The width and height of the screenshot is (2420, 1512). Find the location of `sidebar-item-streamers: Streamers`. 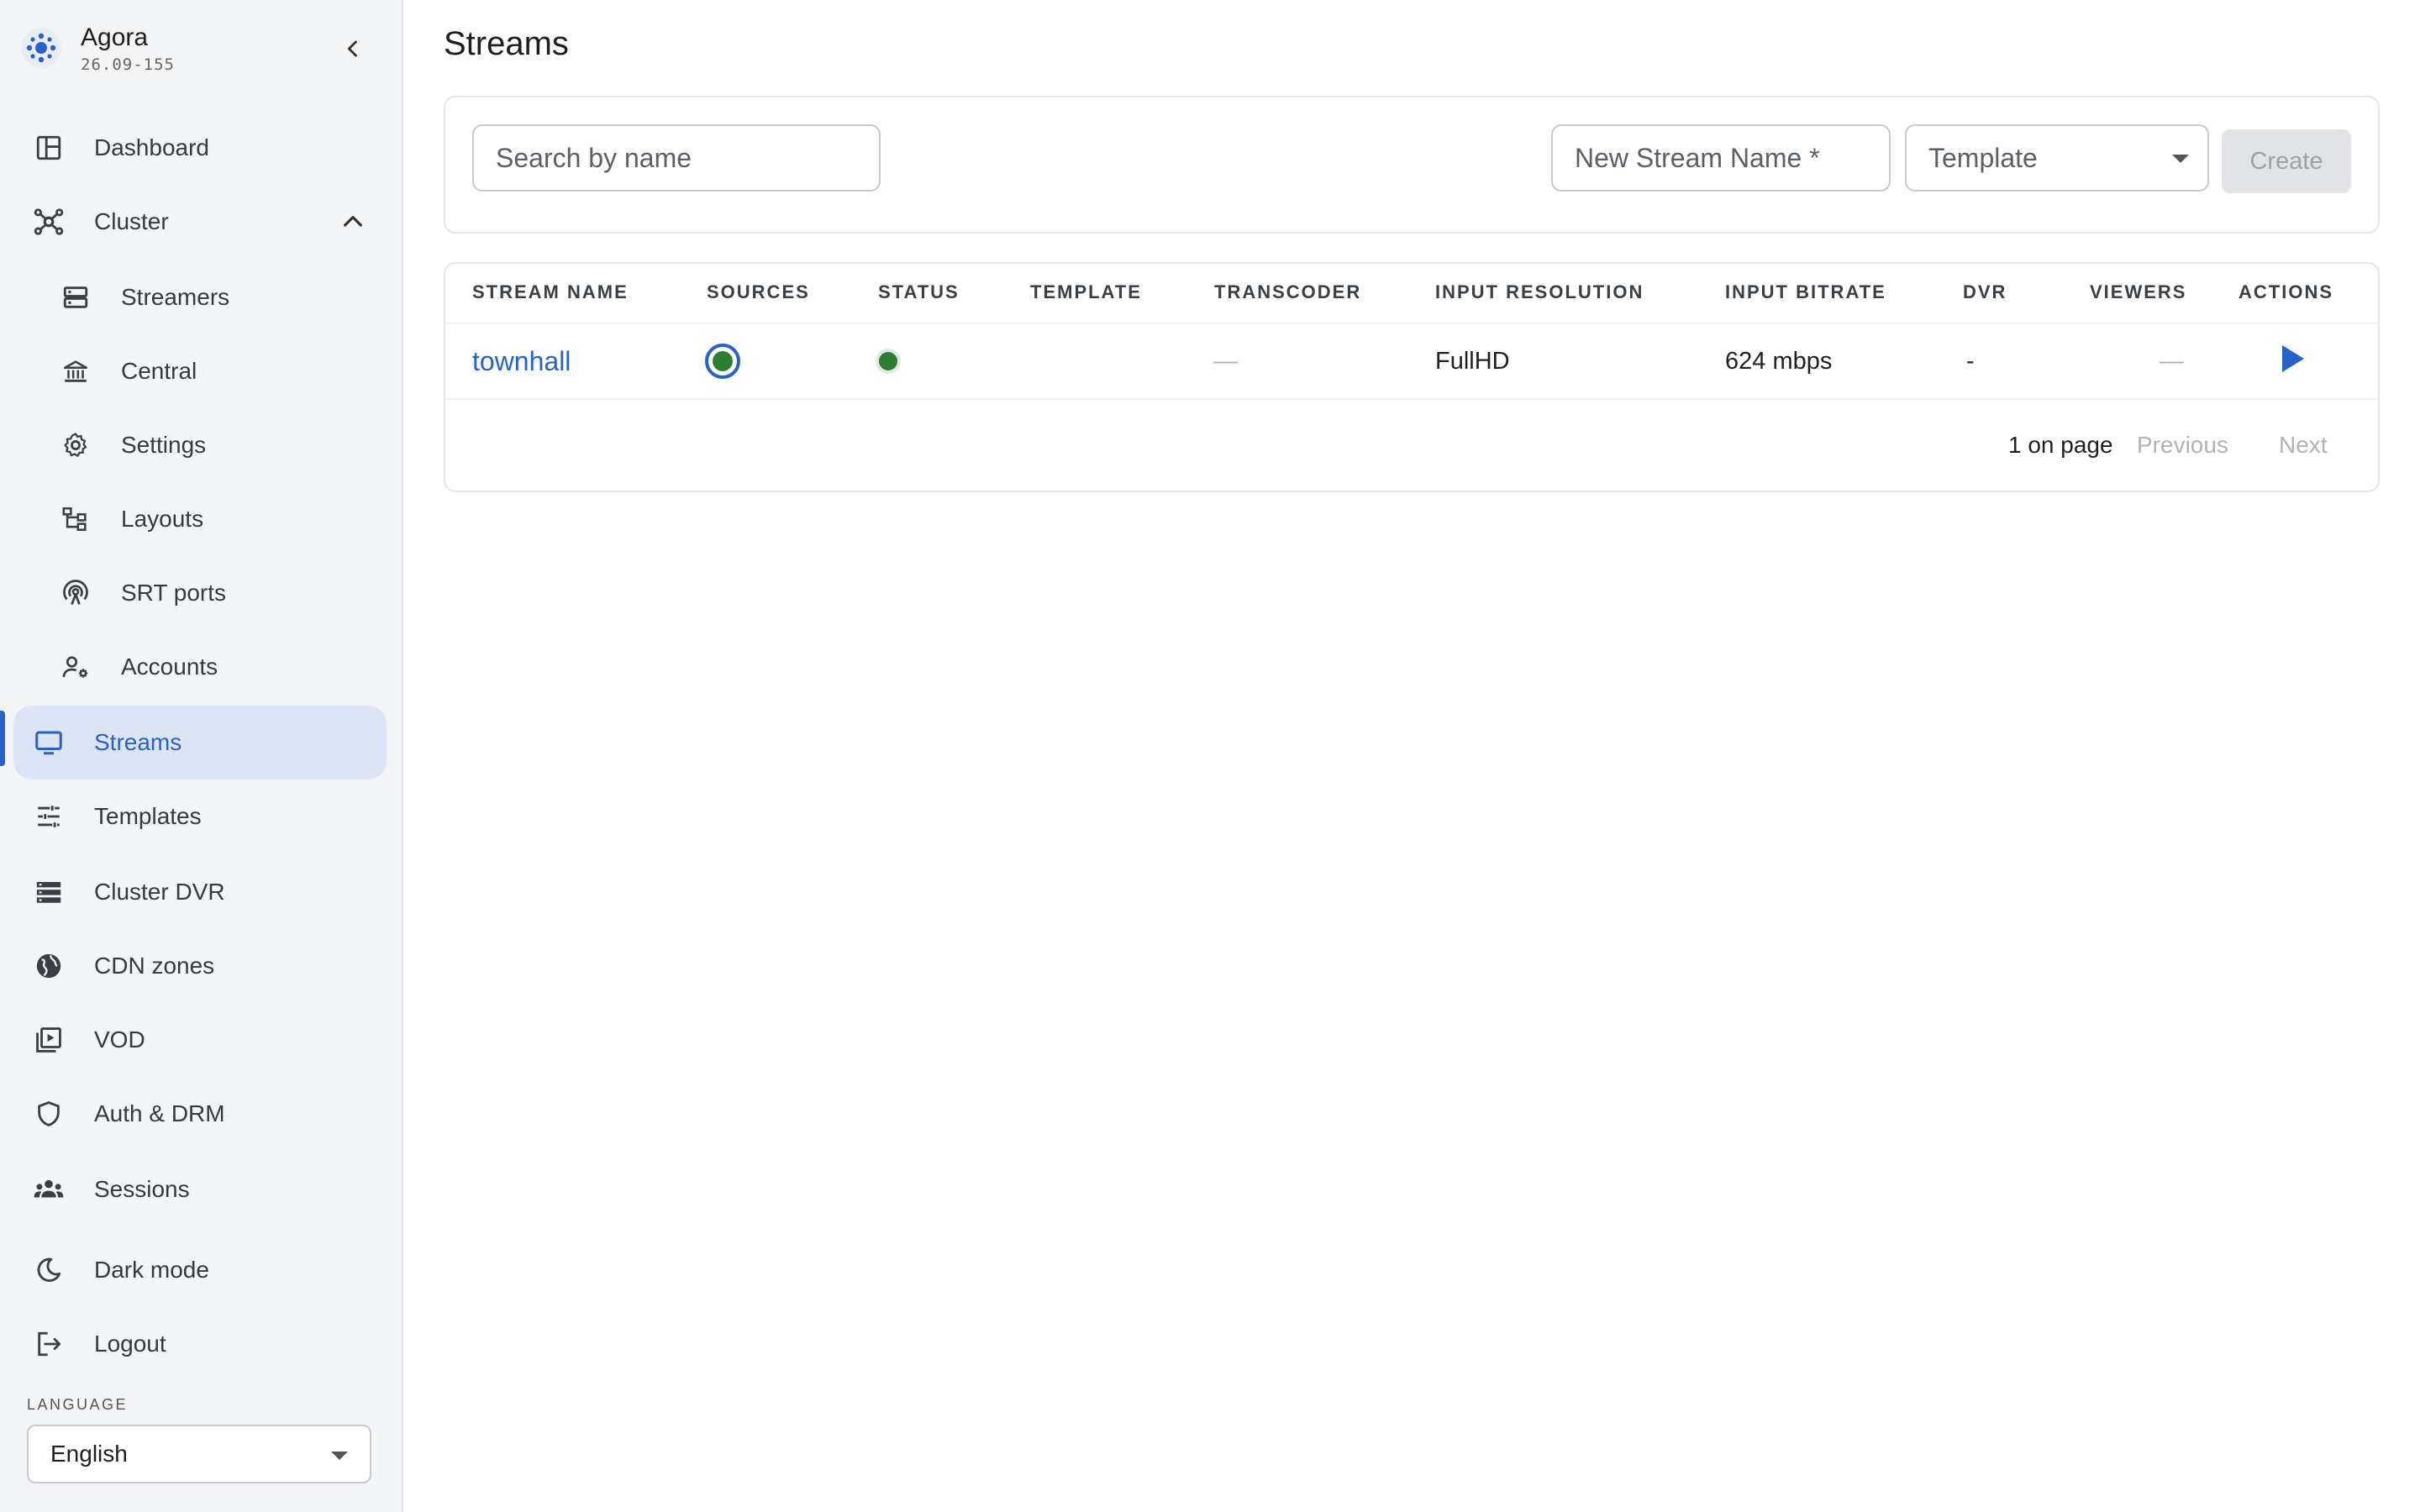

sidebar-item-streamers: Streamers is located at coordinates (200, 297).